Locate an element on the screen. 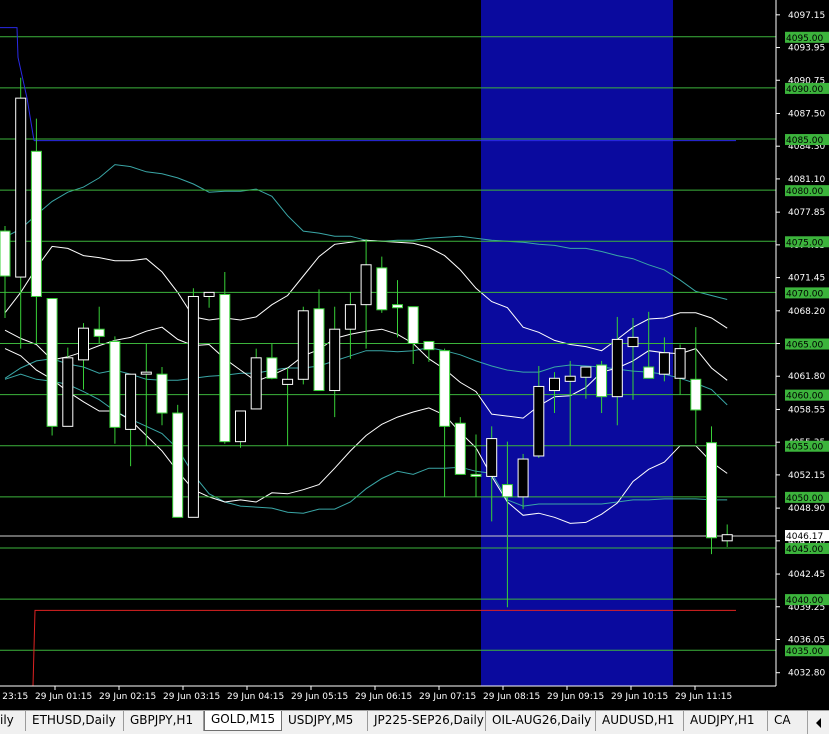 Image resolution: width=829 pixels, height=734 pixels. level-label: 4060.00 is located at coordinates (804, 397).